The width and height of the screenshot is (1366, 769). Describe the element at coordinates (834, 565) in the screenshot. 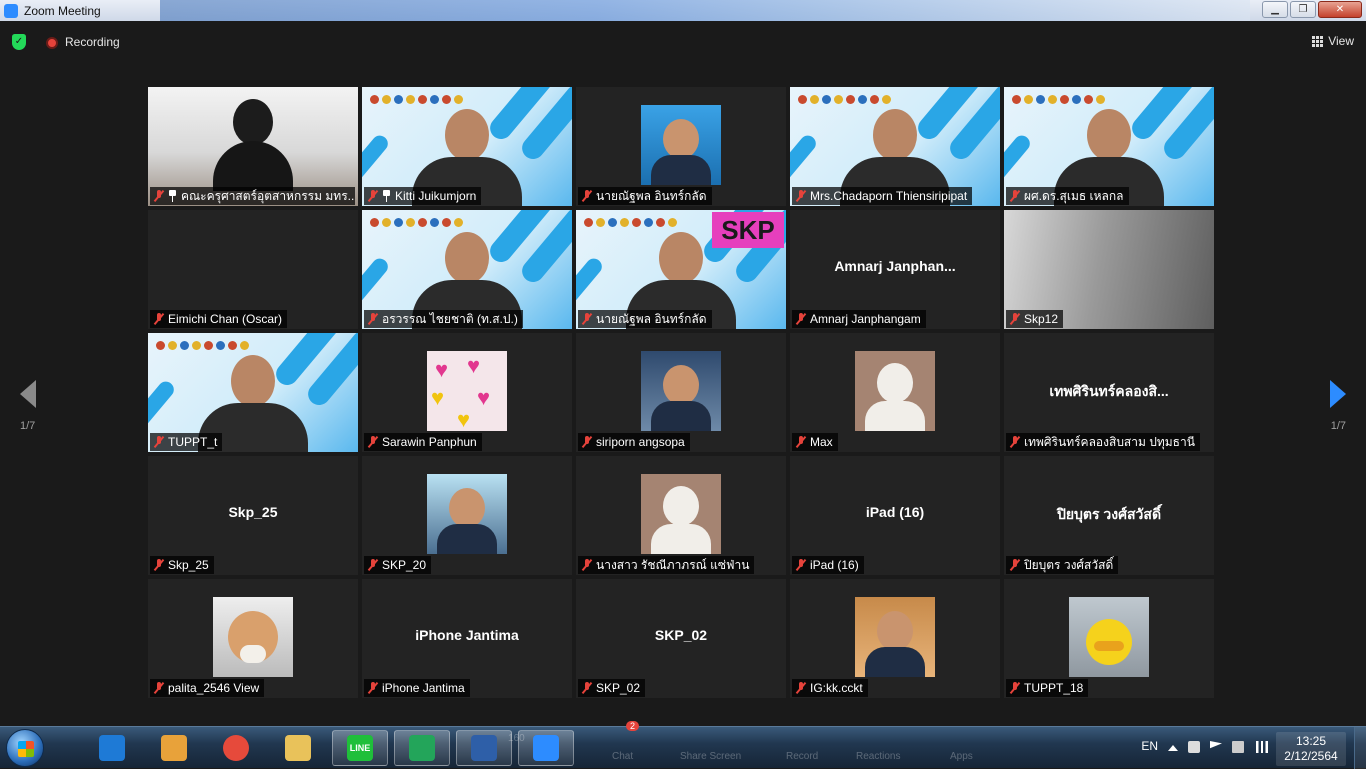

I see `participant-name: iPad (16)` at that location.